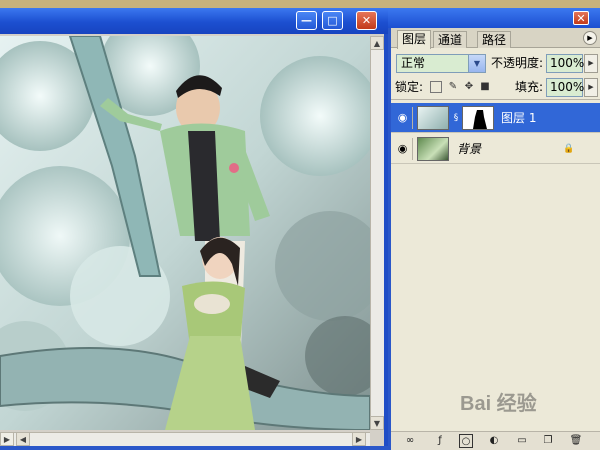  Describe the element at coordinates (522, 441) in the screenshot. I see `new-group-icon: ▭` at that location.